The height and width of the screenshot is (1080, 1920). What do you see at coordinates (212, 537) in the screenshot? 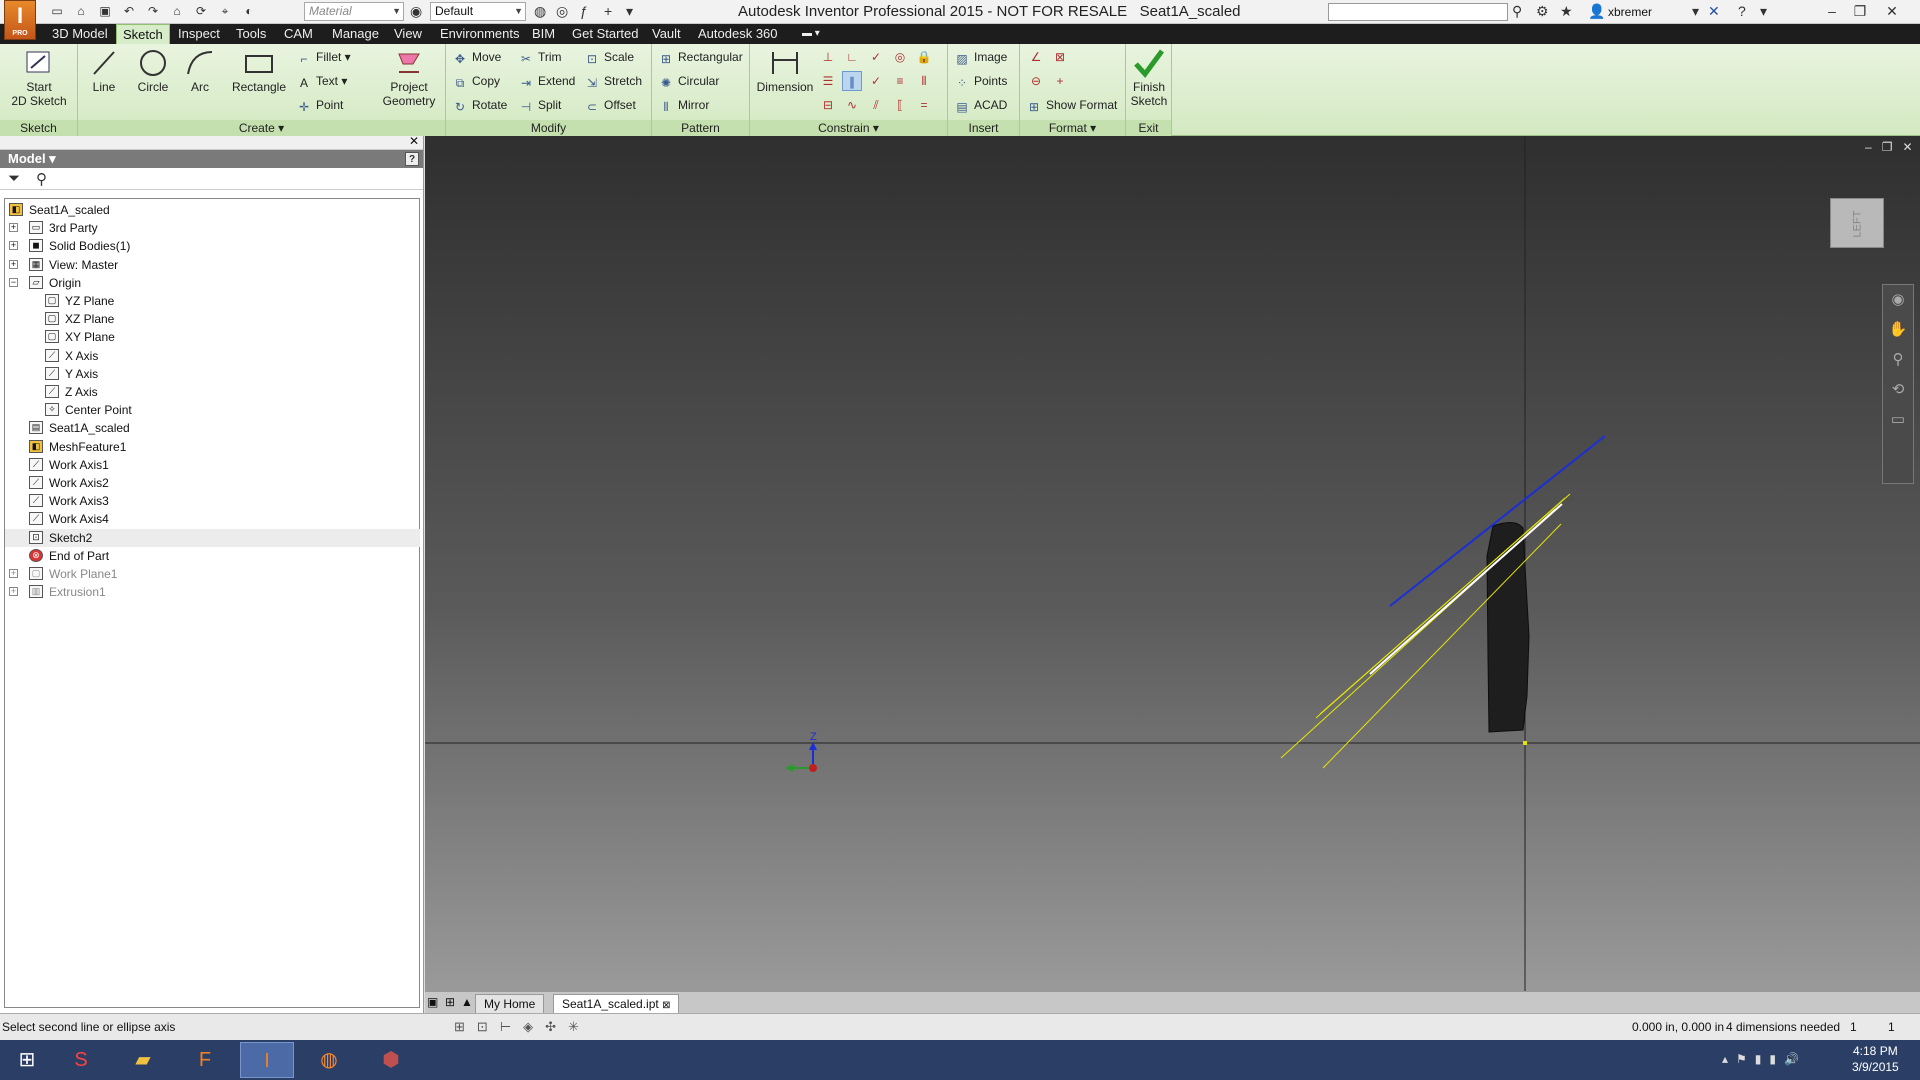
I see `tree-node: ⊡ Sketch2` at bounding box center [212, 537].